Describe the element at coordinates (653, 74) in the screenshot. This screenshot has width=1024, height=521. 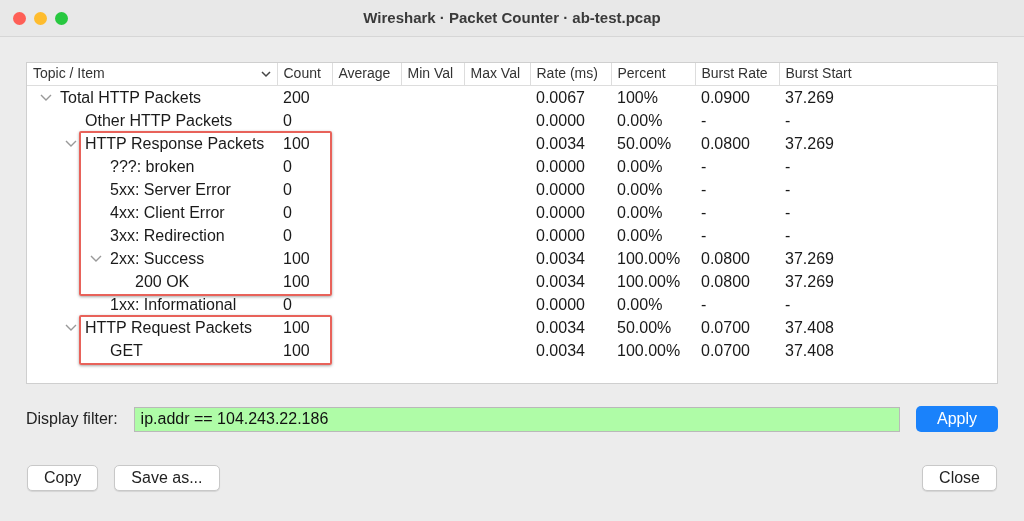
I see `column-header: Percent` at that location.